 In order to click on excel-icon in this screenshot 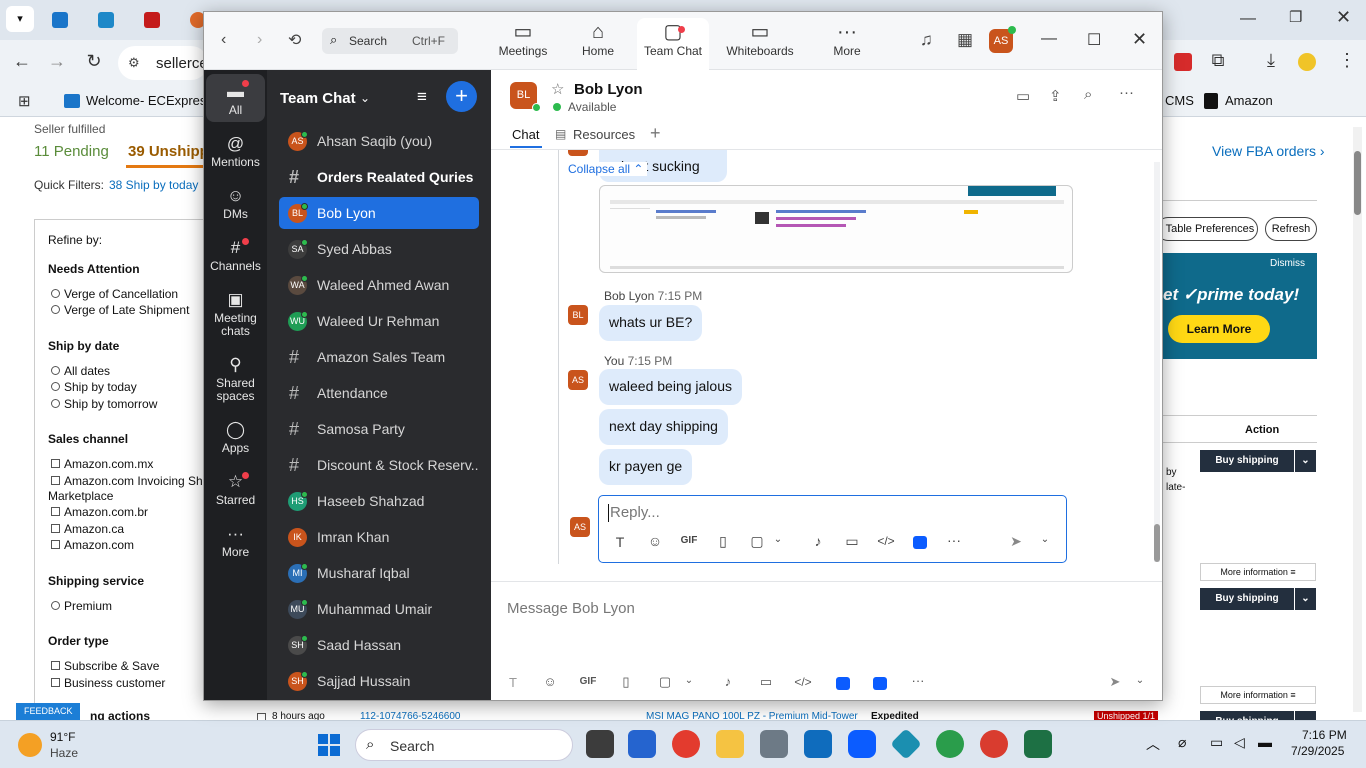, I will do `click(1038, 744)`.